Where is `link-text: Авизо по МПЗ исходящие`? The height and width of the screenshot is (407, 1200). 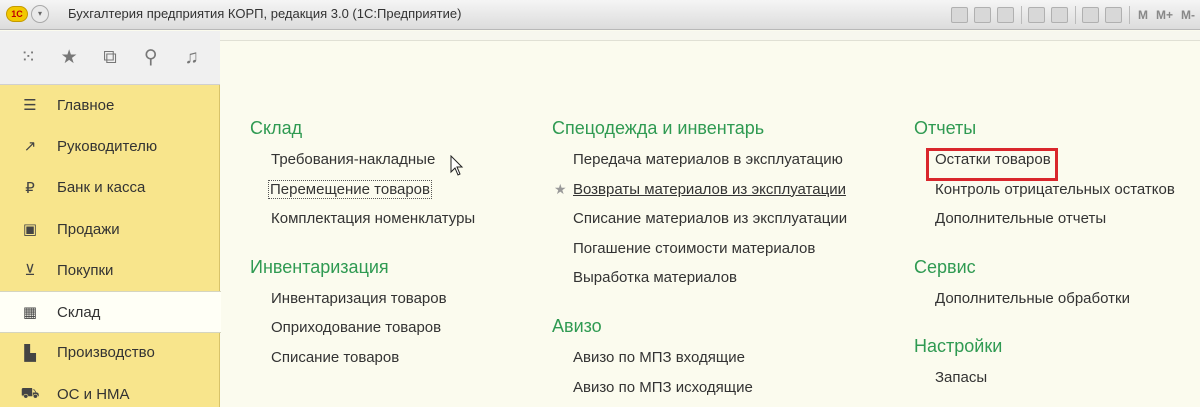 link-text: Авизо по МПЗ исходящие is located at coordinates (663, 387).